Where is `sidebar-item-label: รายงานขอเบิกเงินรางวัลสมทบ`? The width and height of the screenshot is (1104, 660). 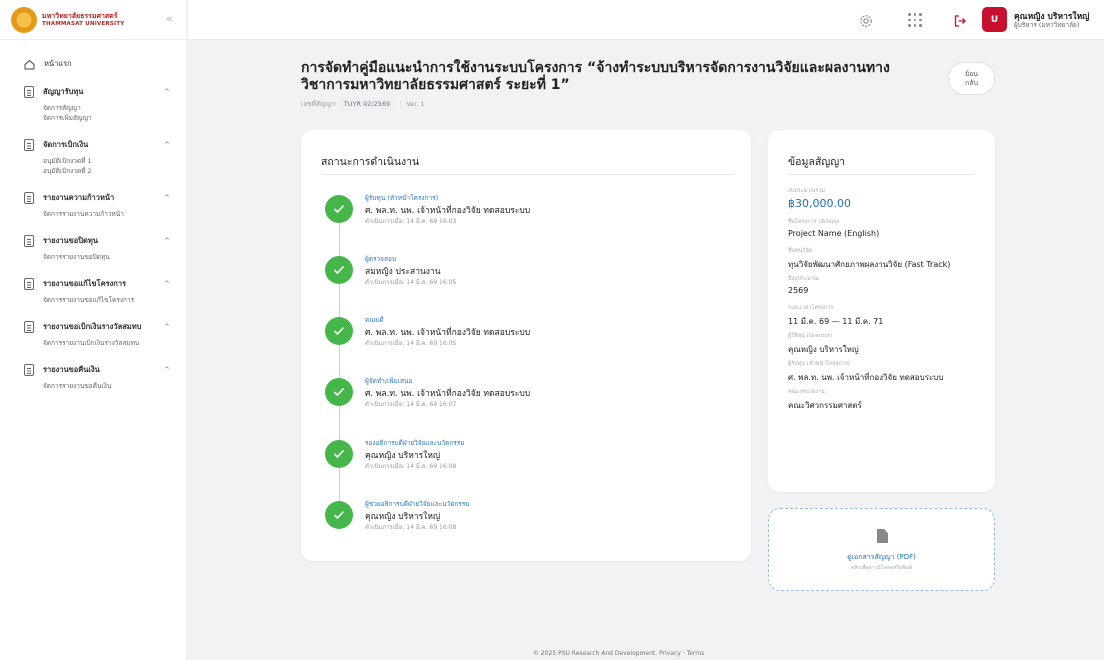
sidebar-item-label: รายงานขอเบิกเงินรางวัลสมทบ is located at coordinates (92, 326).